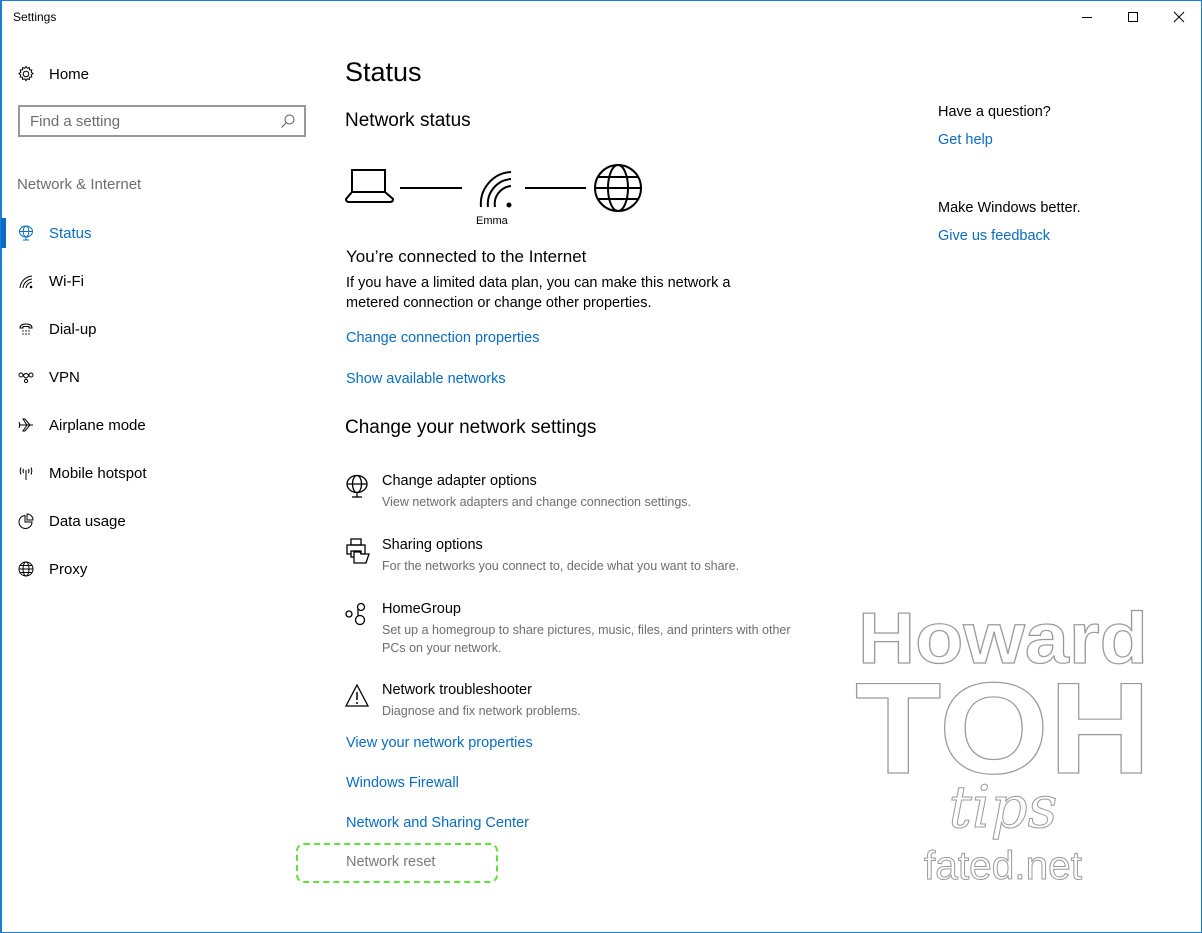  Describe the element at coordinates (1003, 807) in the screenshot. I see `watermark-line-3: tips` at that location.